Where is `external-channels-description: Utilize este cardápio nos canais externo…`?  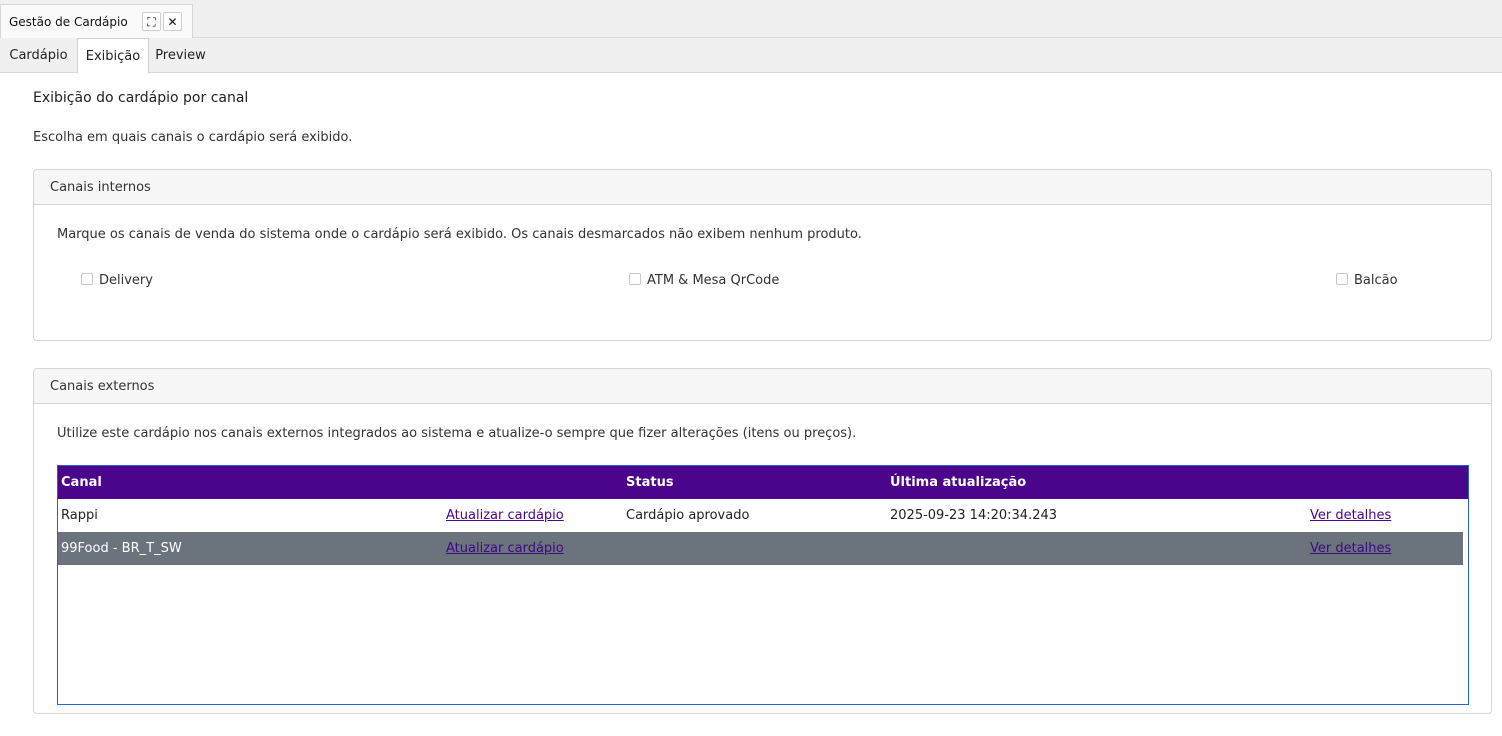 external-channels-description: Utilize este cardápio nos canais externo… is located at coordinates (457, 433).